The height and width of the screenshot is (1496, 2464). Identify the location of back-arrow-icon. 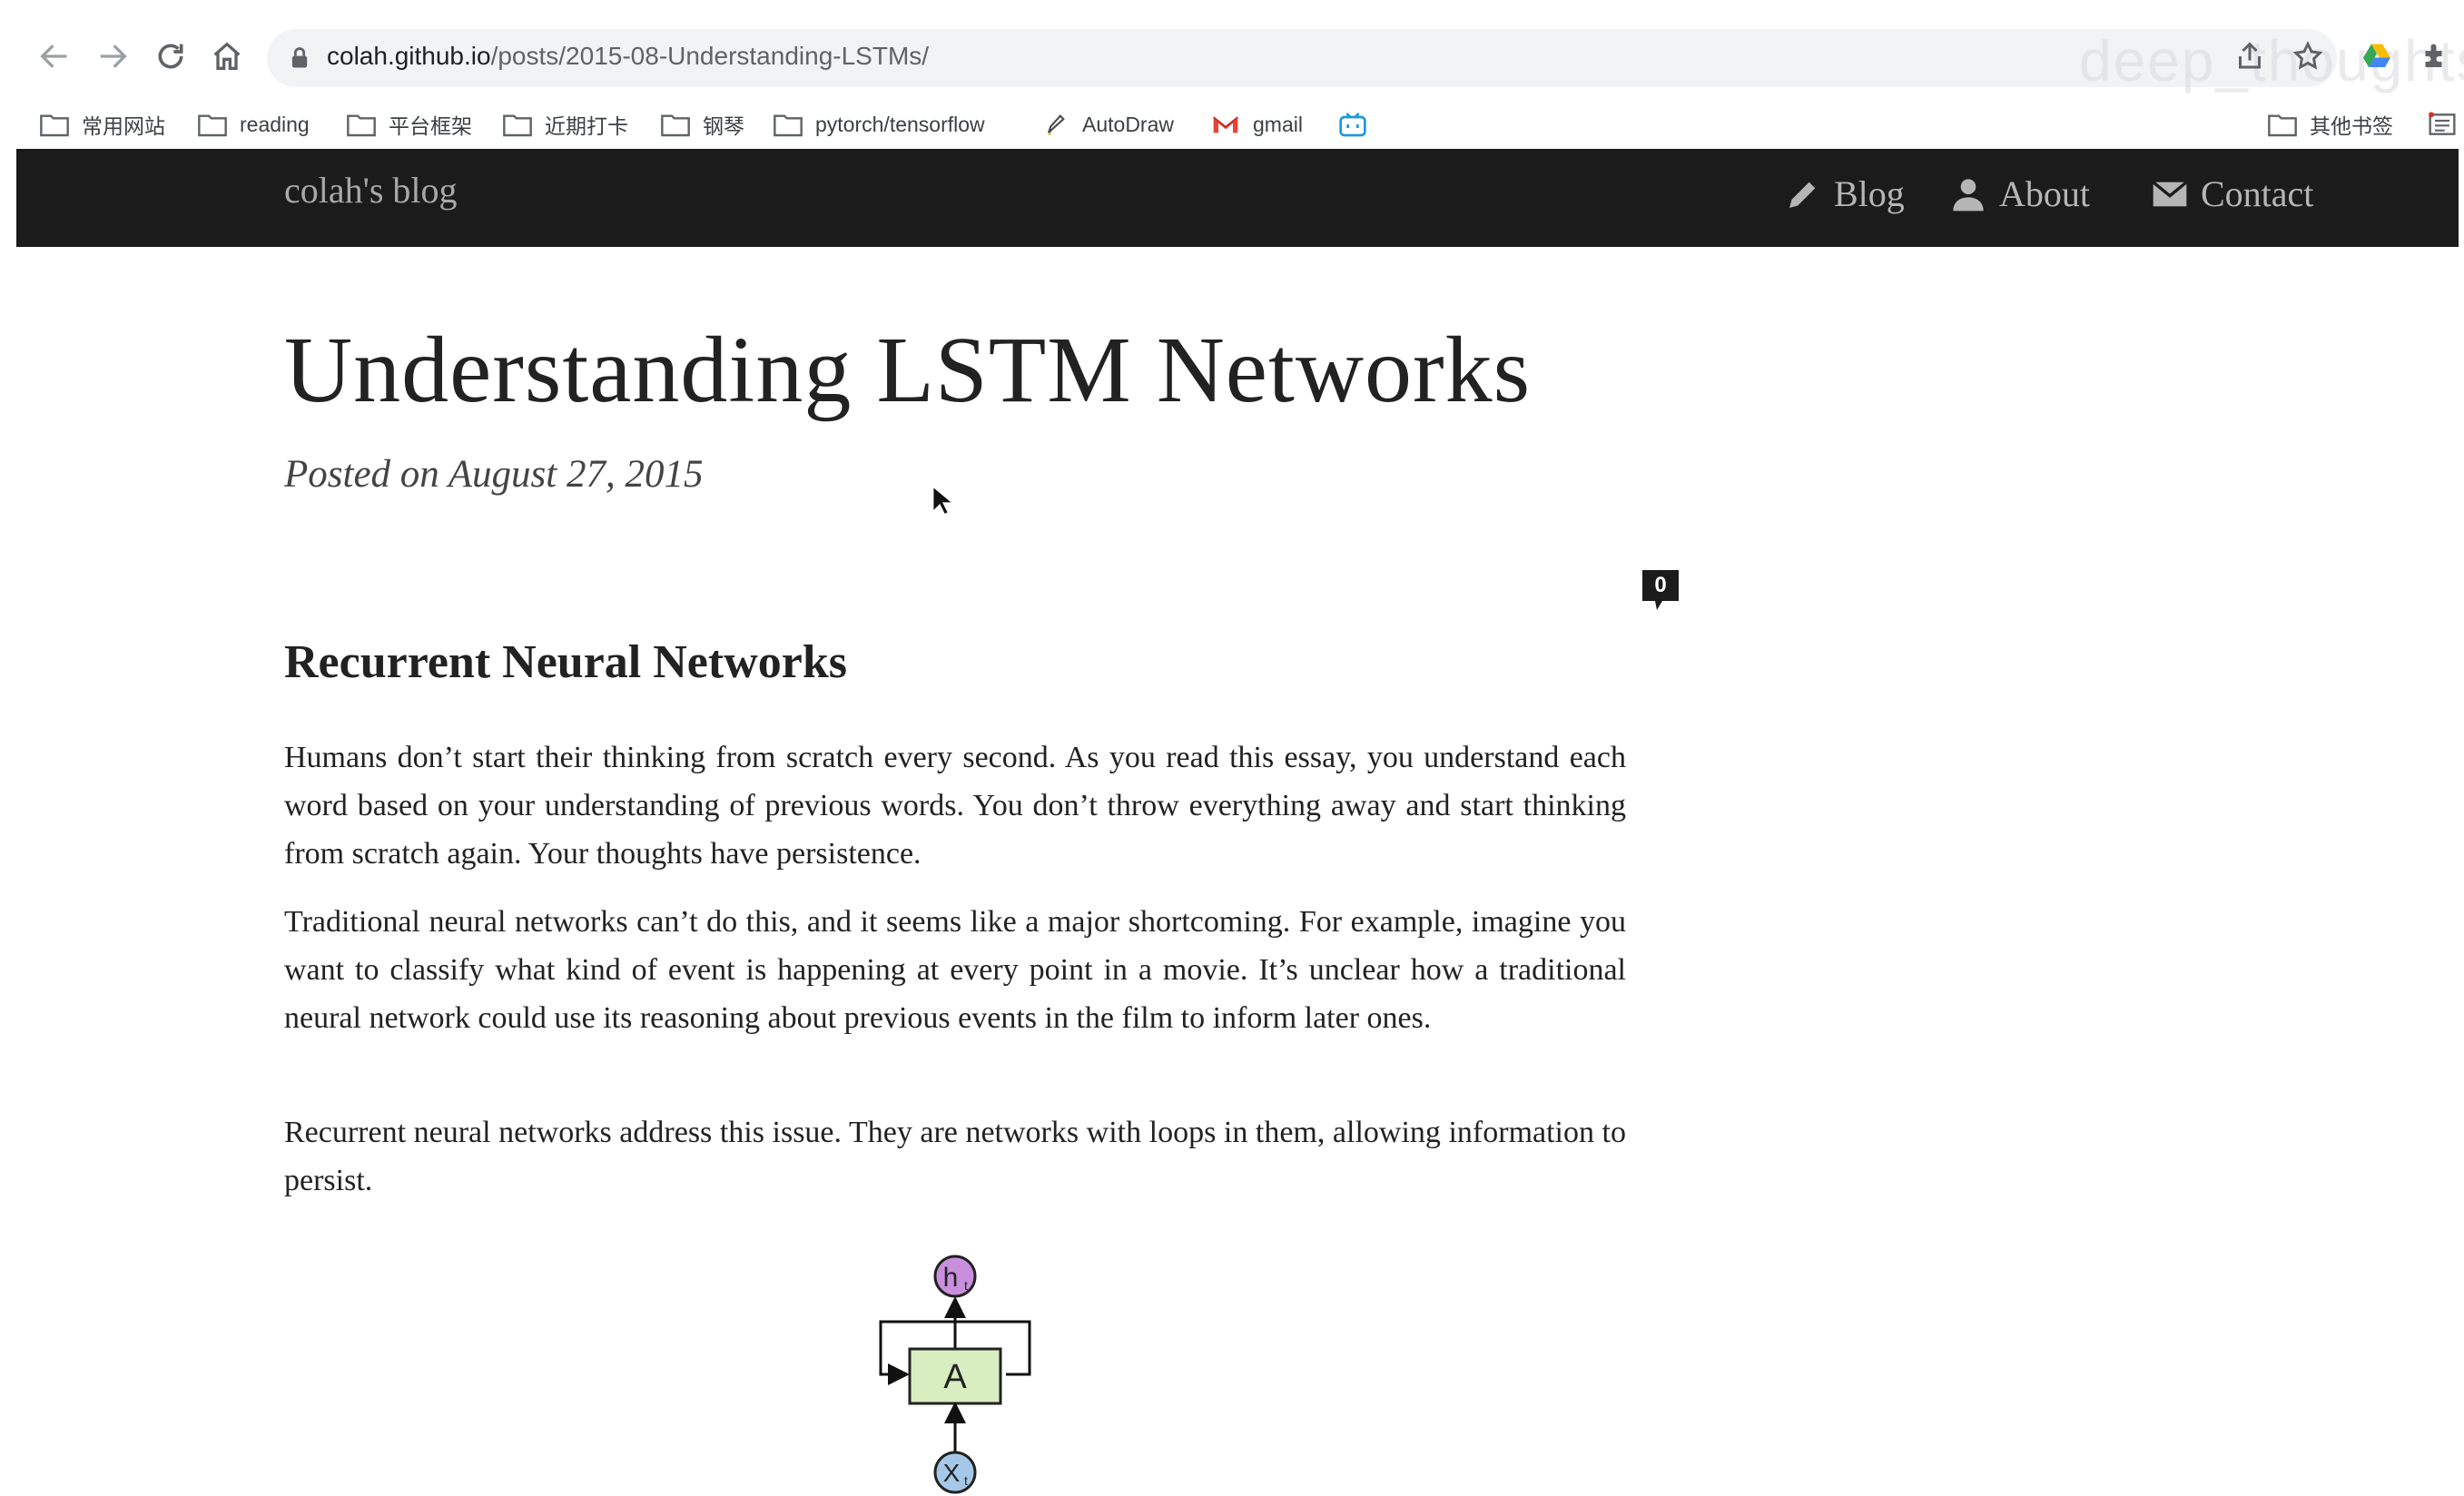
(53, 56).